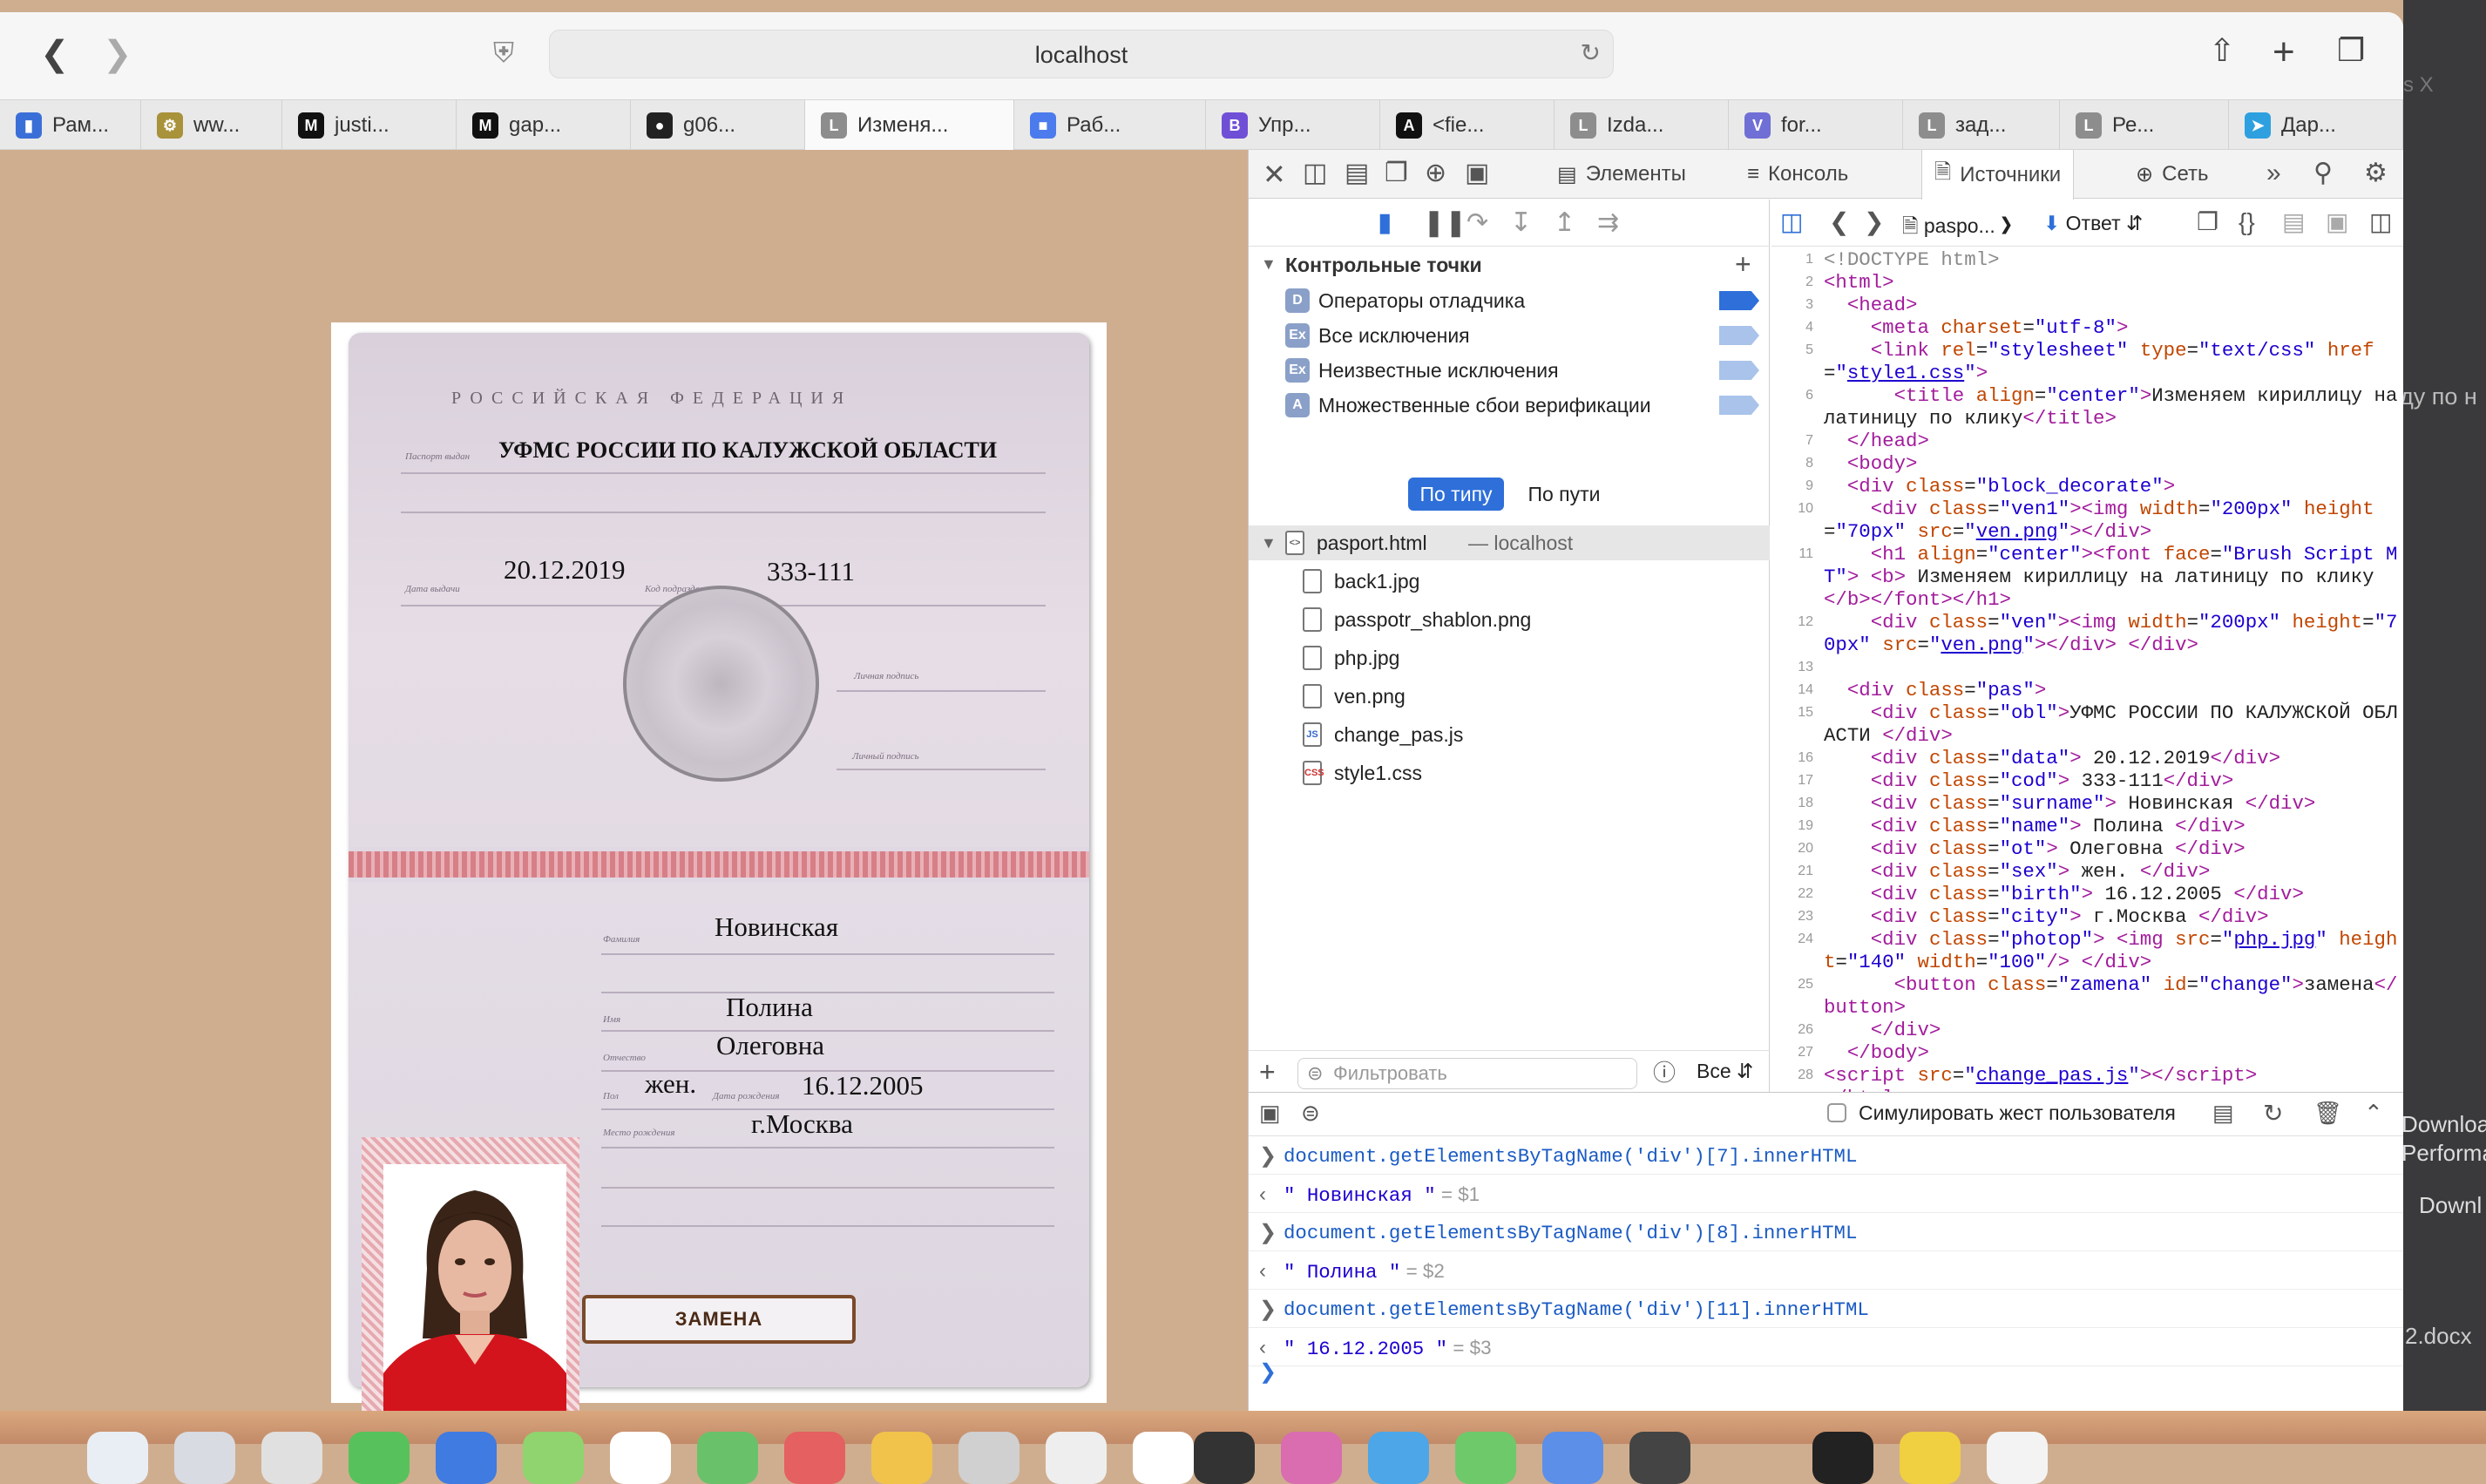 This screenshot has width=2486, height=1484. What do you see at coordinates (2273, 1113) in the screenshot?
I see `refresh-icon: ↻` at bounding box center [2273, 1113].